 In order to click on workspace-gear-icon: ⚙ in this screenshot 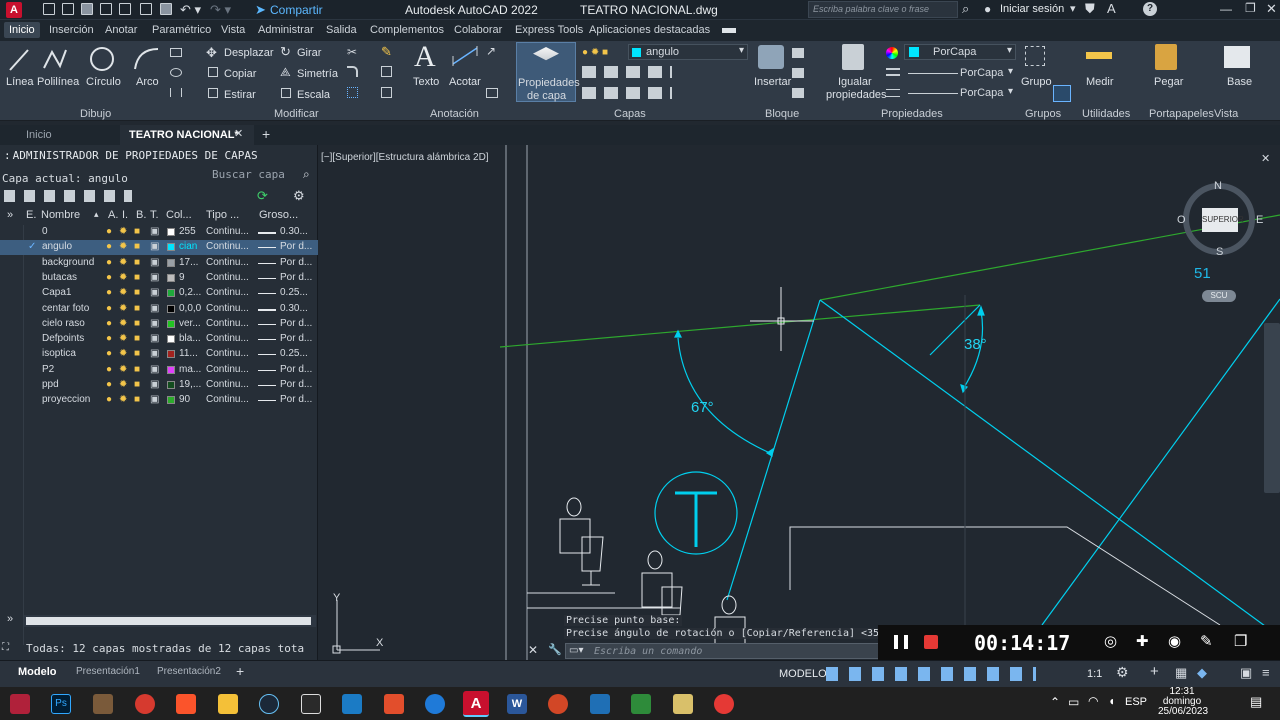, I will do `click(1122, 672)`.